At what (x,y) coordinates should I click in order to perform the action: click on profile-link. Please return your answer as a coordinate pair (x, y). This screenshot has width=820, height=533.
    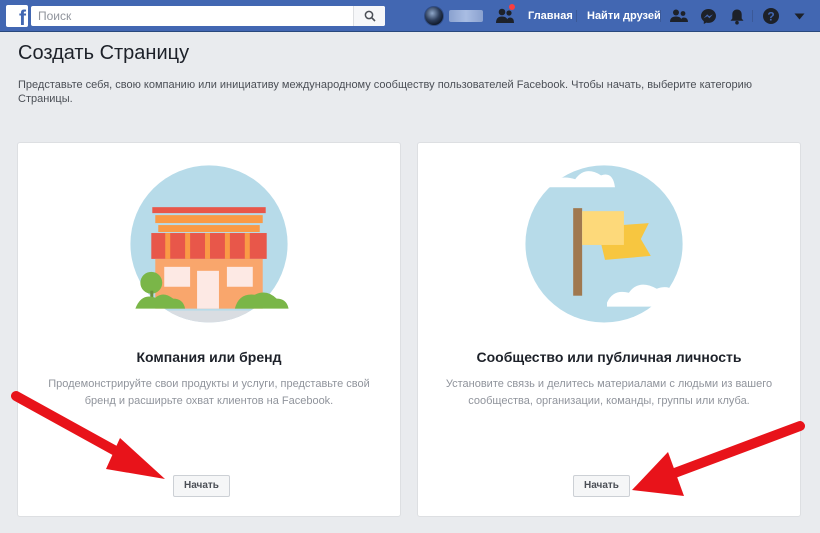
    Looking at the image, I should click on (453, 16).